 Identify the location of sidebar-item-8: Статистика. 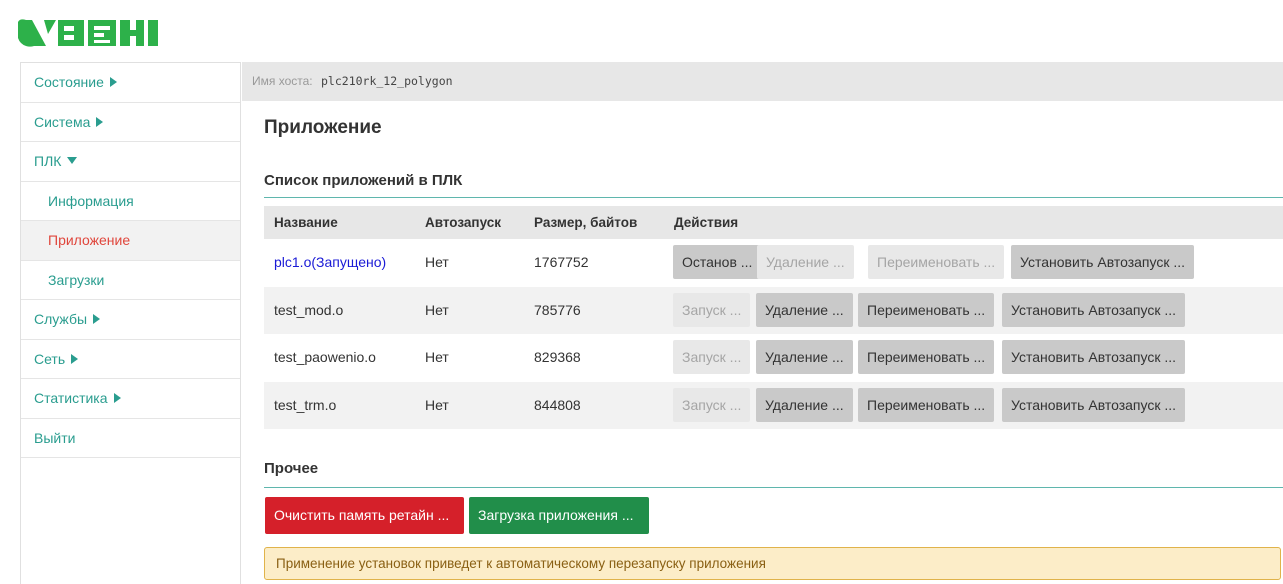
(130, 399).